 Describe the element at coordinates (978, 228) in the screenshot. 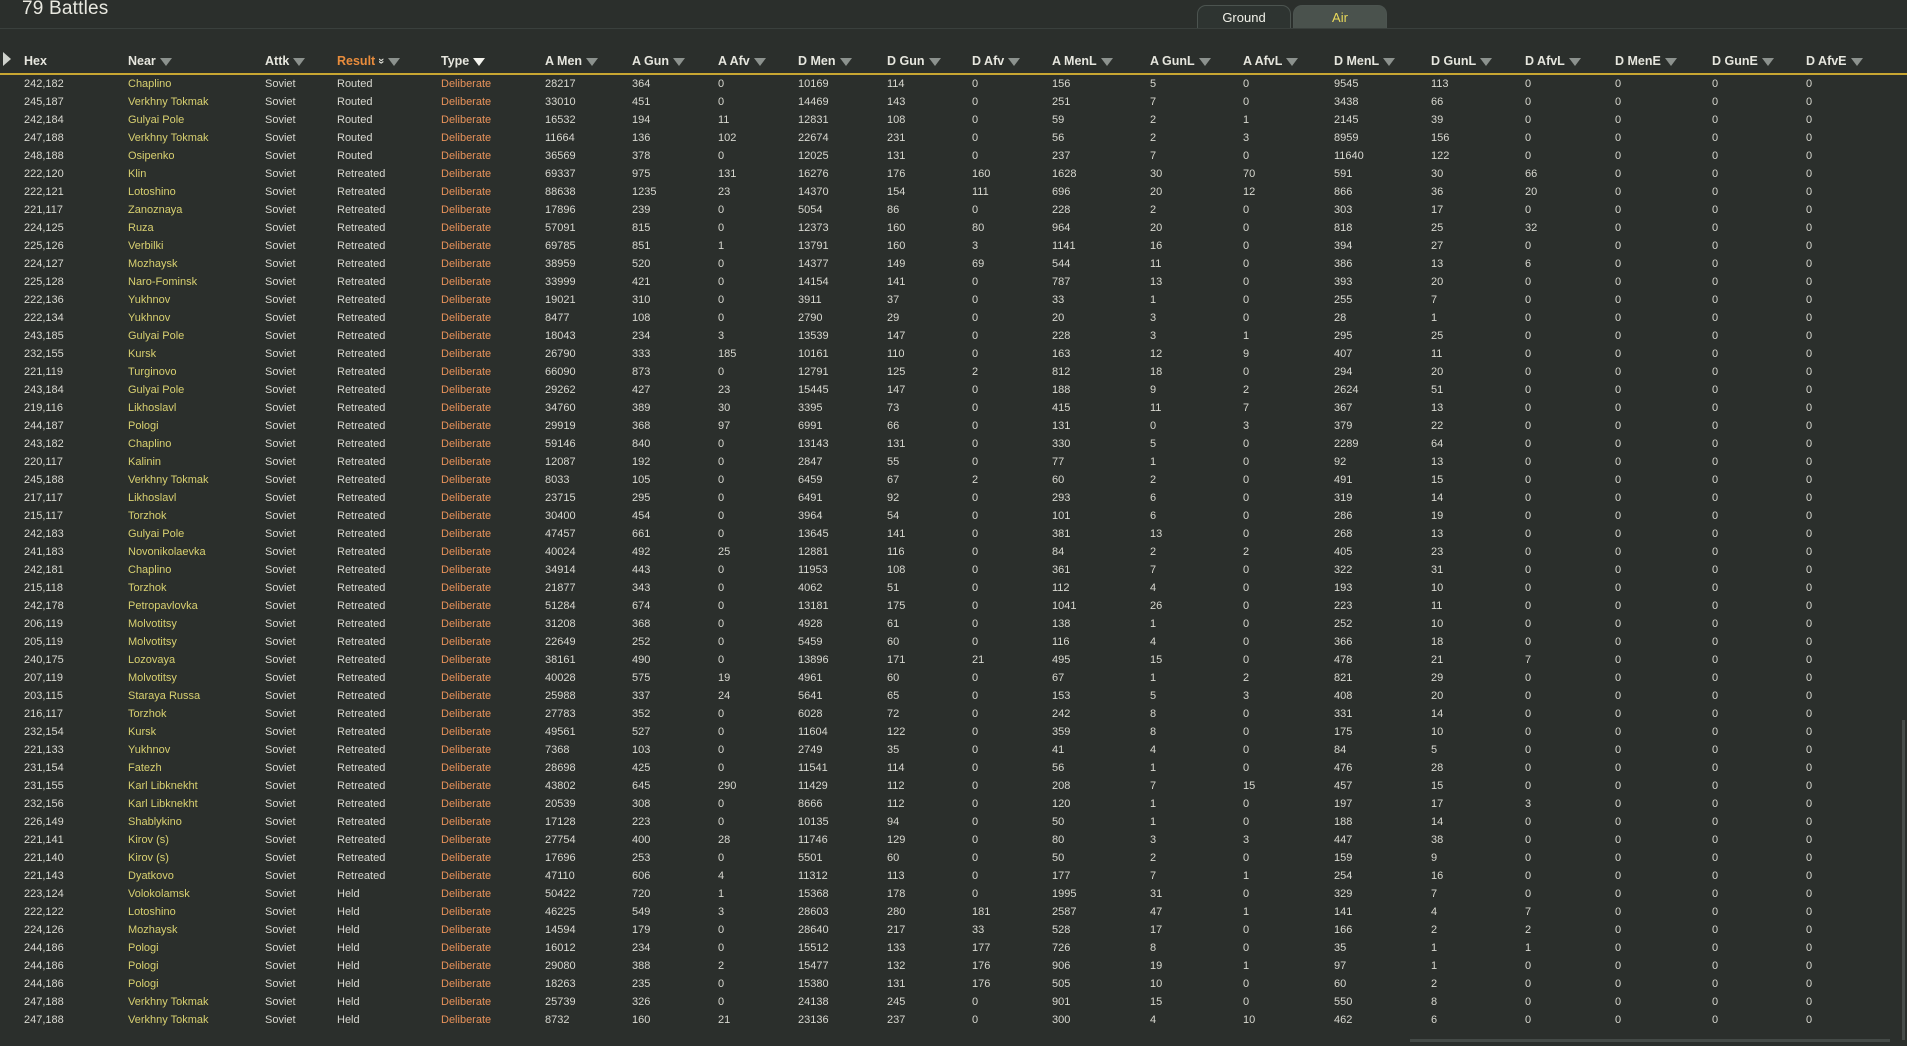

I see `cell-d-afv: 80` at that location.